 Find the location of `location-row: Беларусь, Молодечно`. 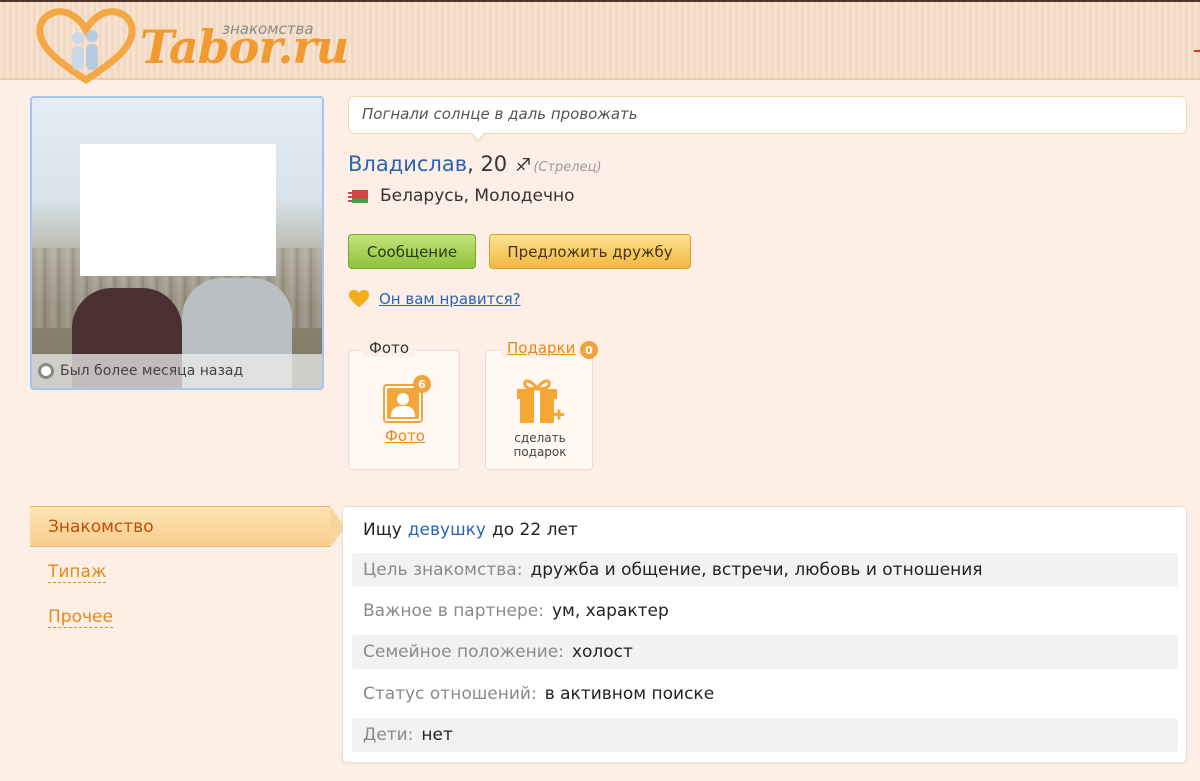

location-row: Беларусь, Молодечно is located at coordinates (461, 196).